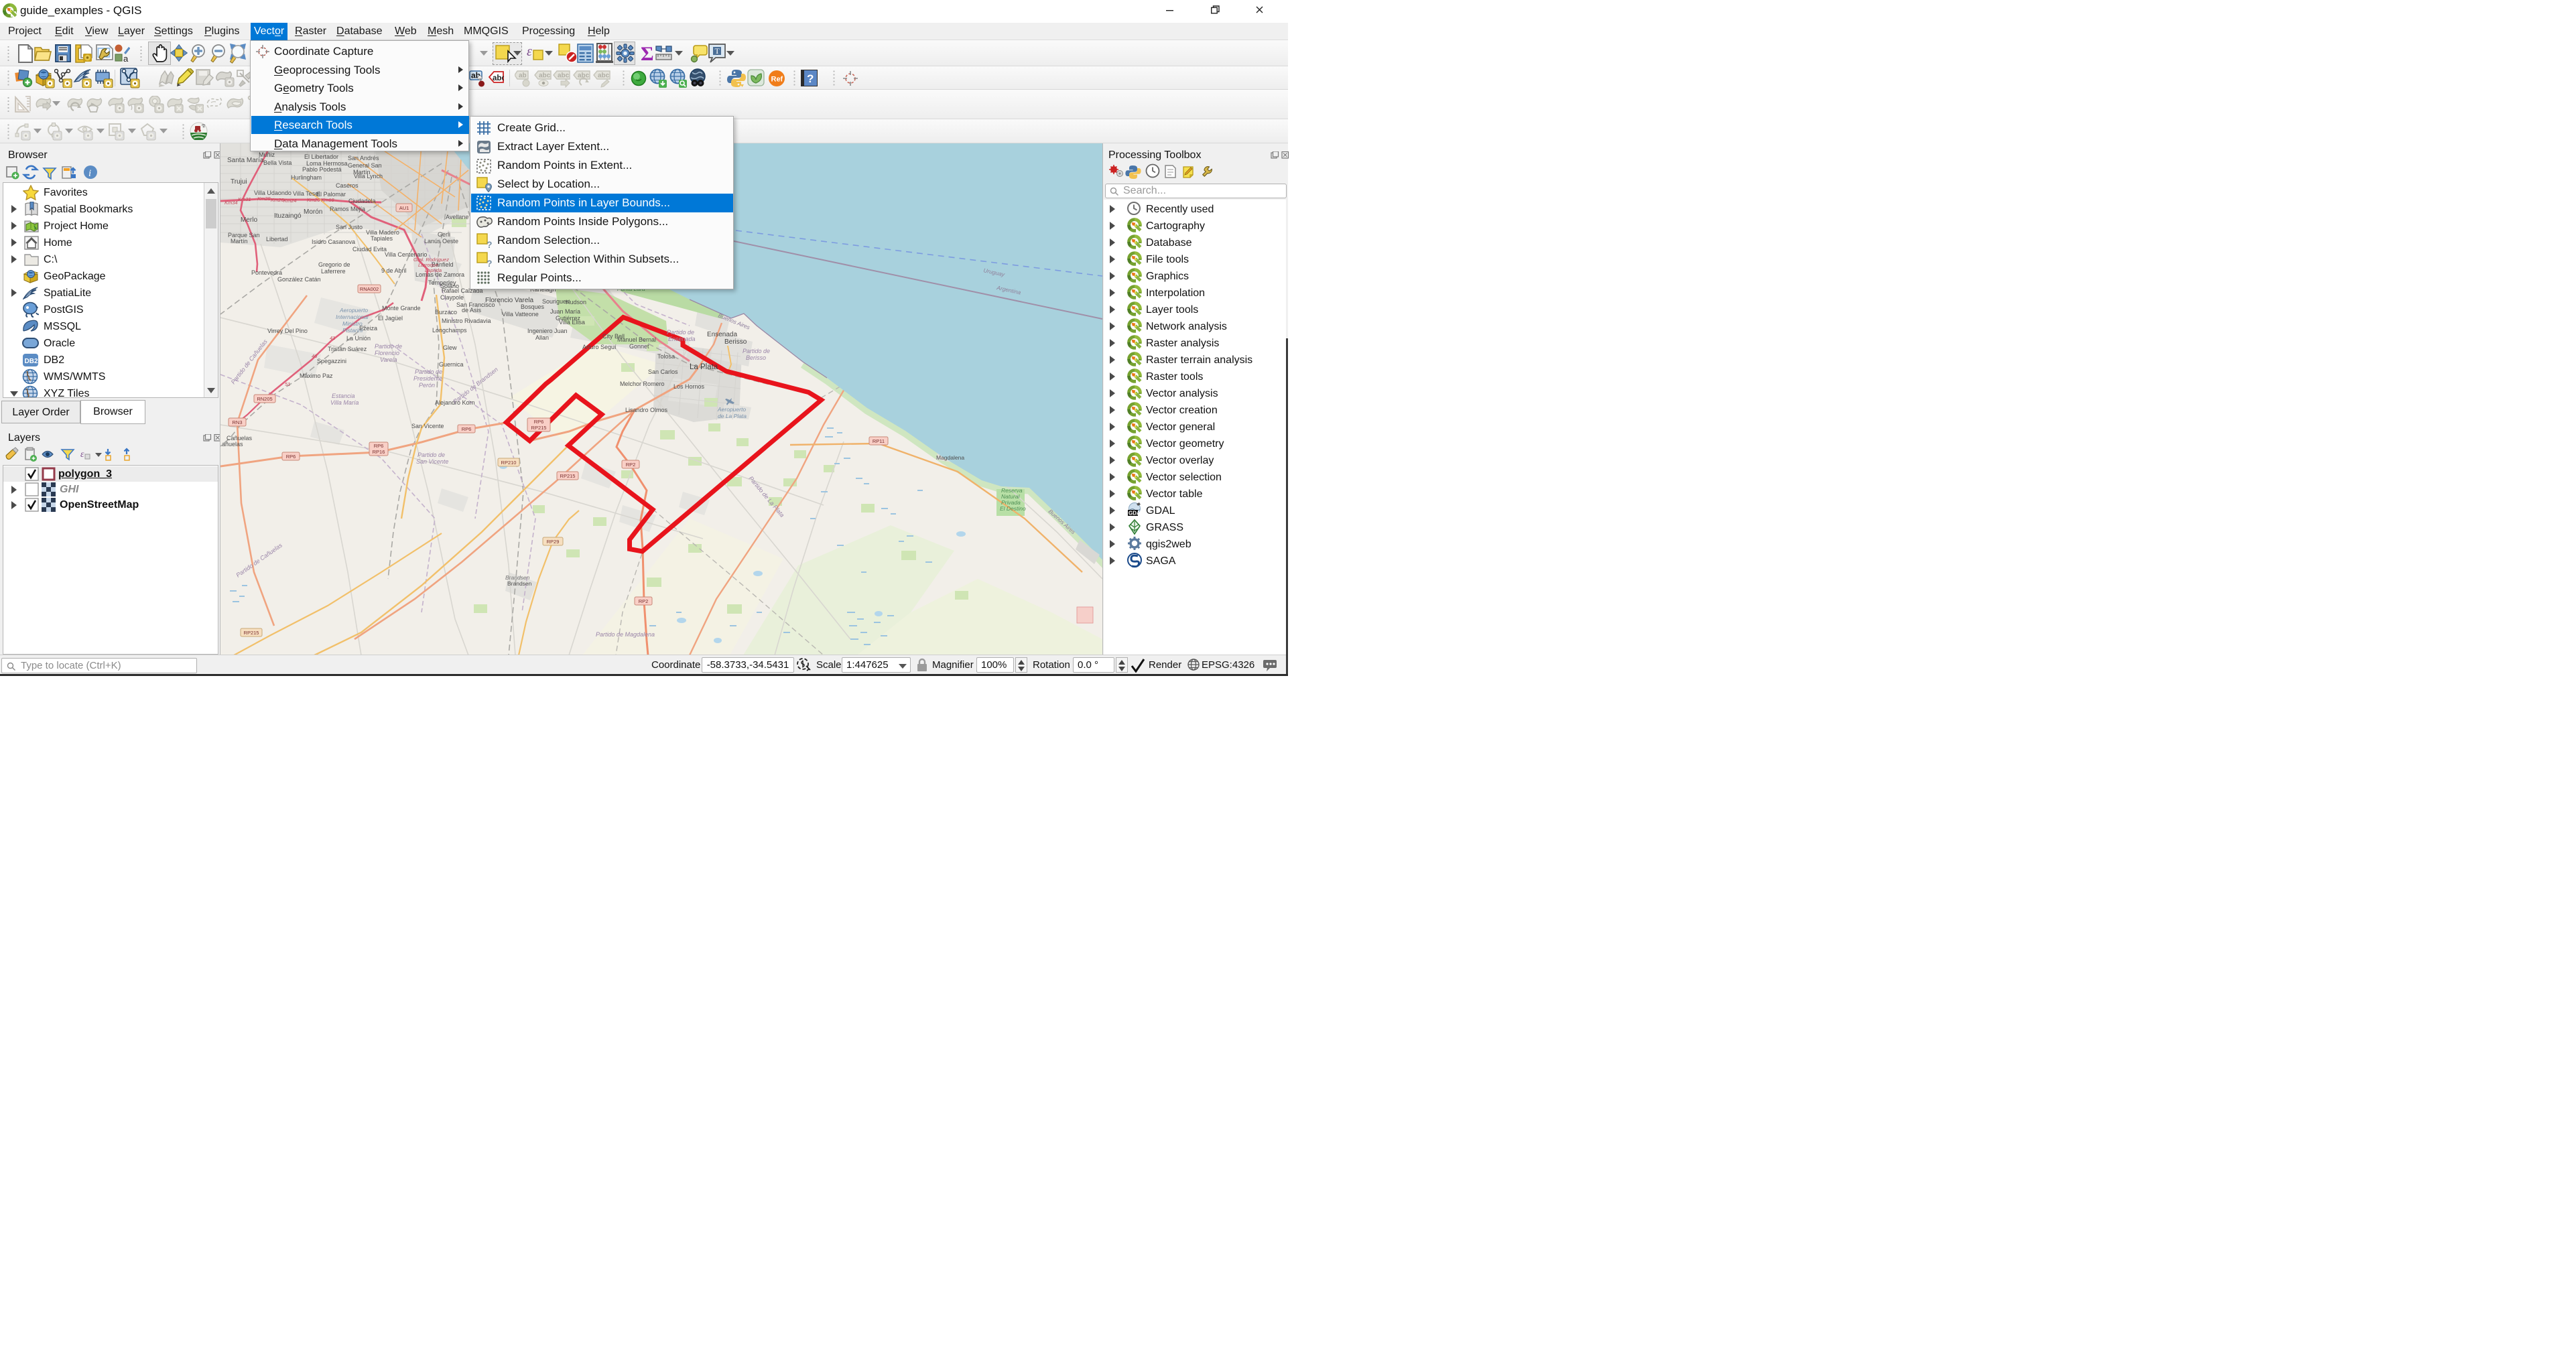 The image size is (2576, 1352). Describe the element at coordinates (1175, 293) in the screenshot. I see `svg-text: Interpolation` at that location.